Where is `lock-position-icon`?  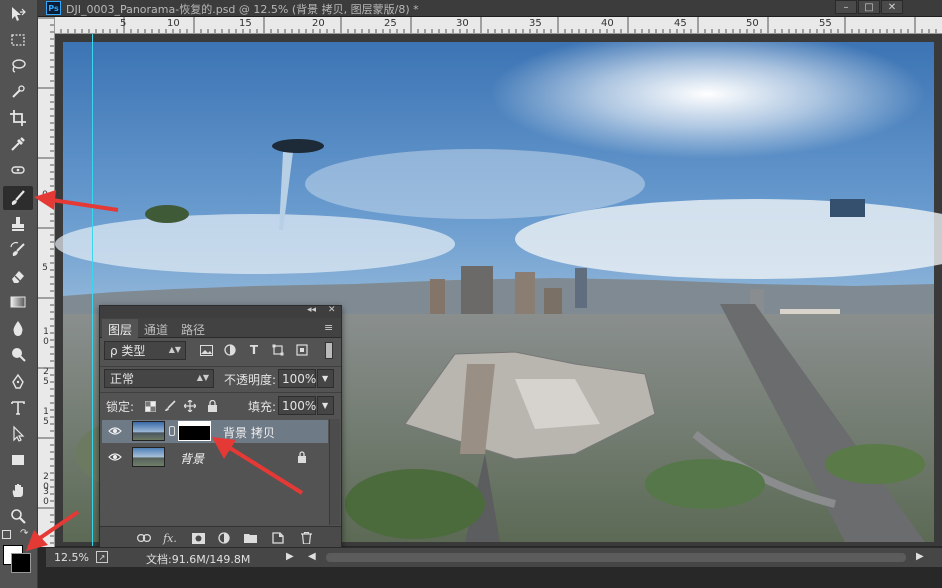
lock-position-icon is located at coordinates (190, 406).